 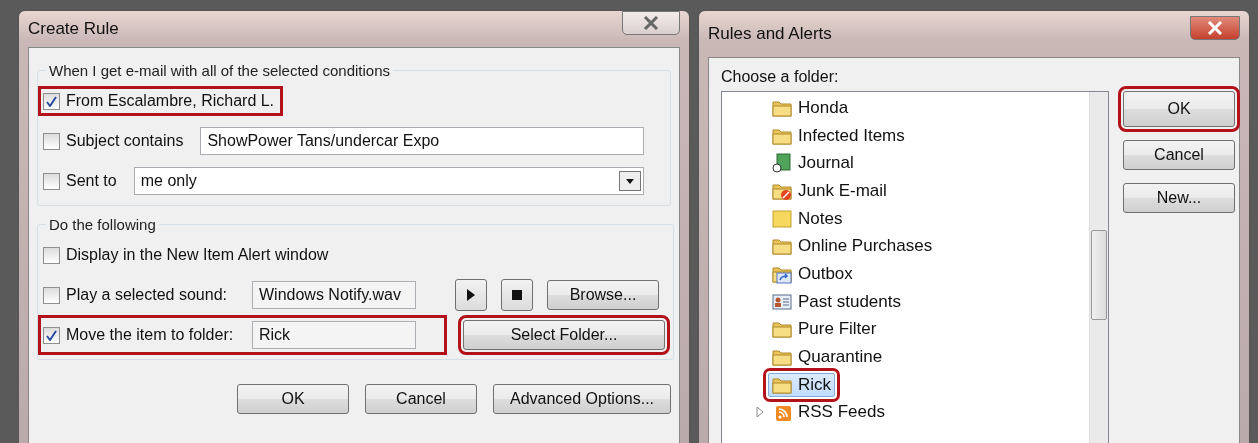 What do you see at coordinates (170, 101) in the screenshot?
I see `option-label: From Escalambre, Richard L.` at bounding box center [170, 101].